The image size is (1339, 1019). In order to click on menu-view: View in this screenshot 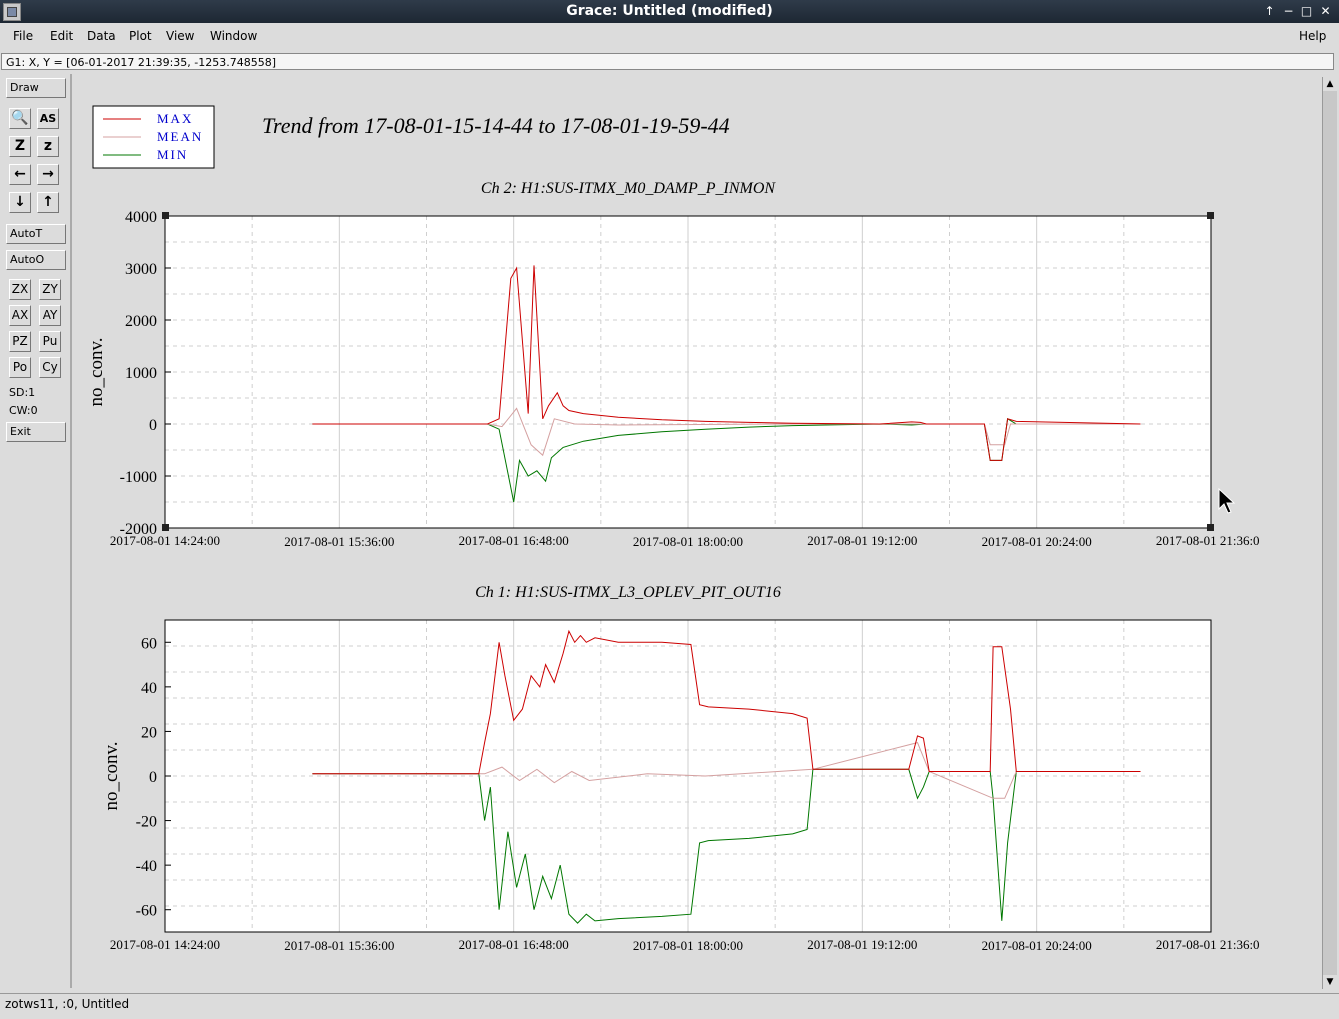, I will do `click(180, 36)`.